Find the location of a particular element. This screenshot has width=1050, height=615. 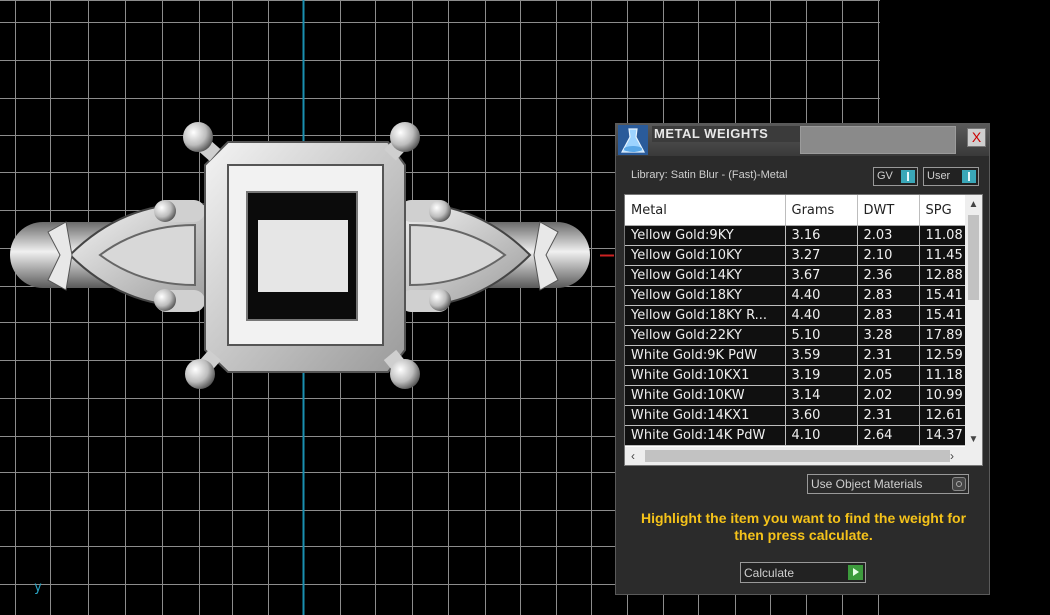

cell-grams: 3.19 is located at coordinates (821, 375).